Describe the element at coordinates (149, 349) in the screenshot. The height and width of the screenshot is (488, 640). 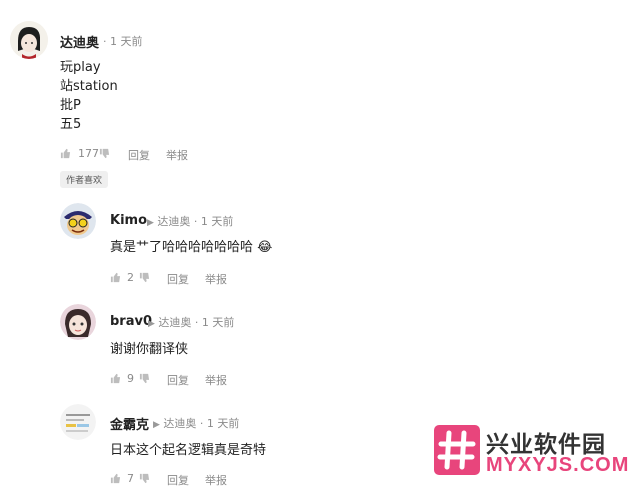
I see `comment-body: 谢谢你翻译侠` at that location.